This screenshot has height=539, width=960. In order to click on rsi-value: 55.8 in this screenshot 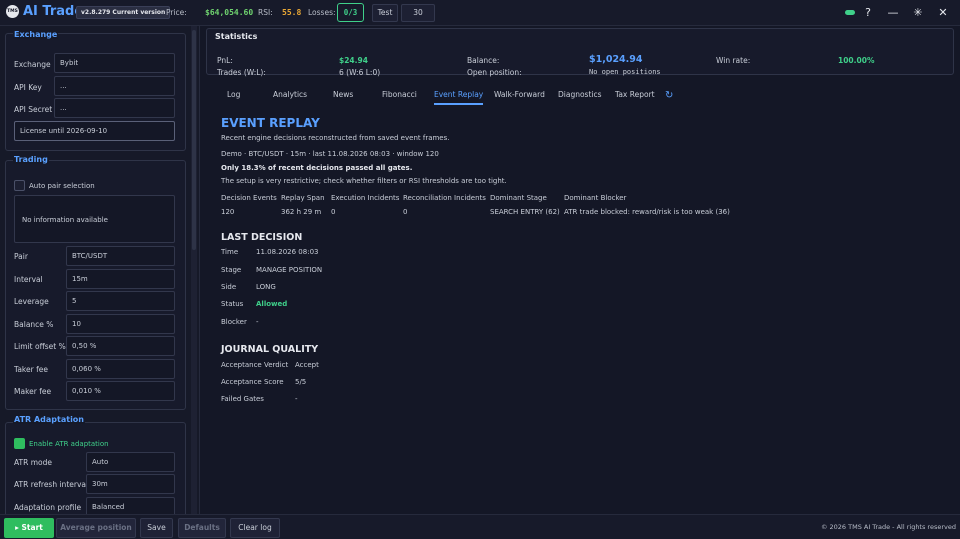, I will do `click(292, 12)`.